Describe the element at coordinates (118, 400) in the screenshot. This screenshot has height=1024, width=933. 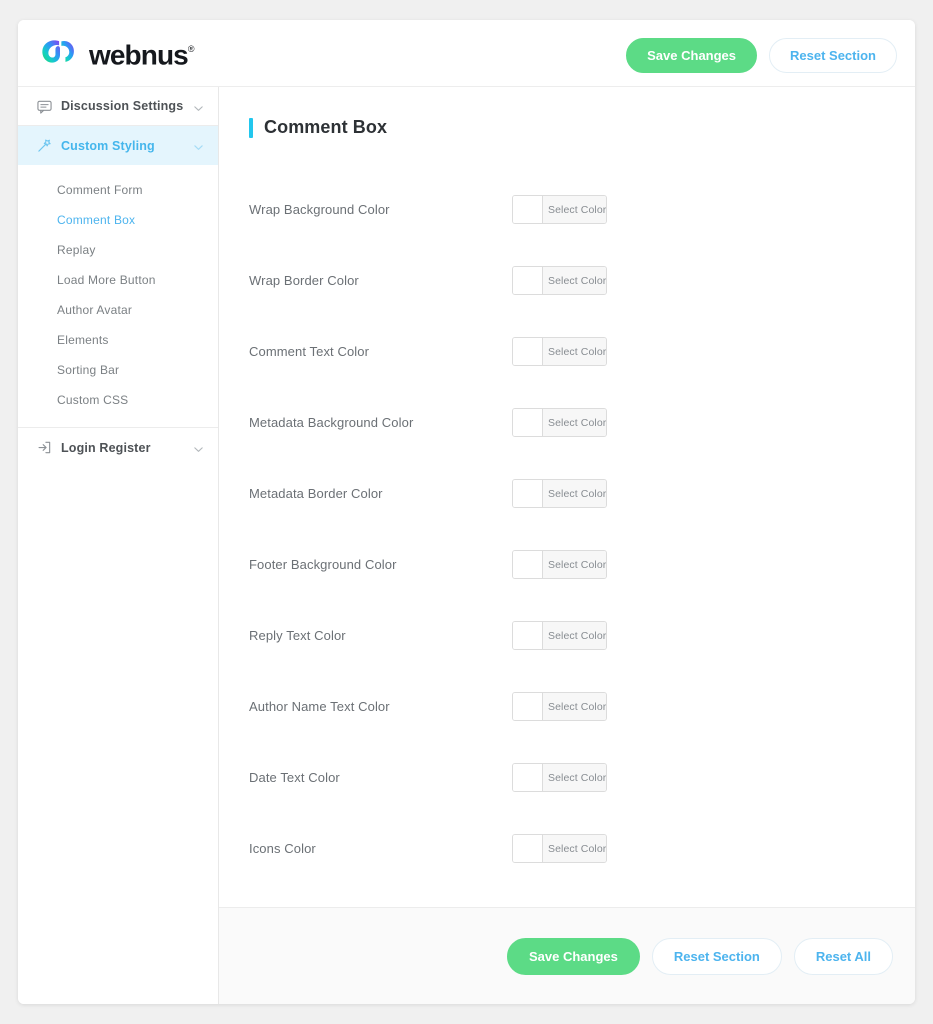
I see `sidebar-subitem-custom-css: Custom CSS` at that location.